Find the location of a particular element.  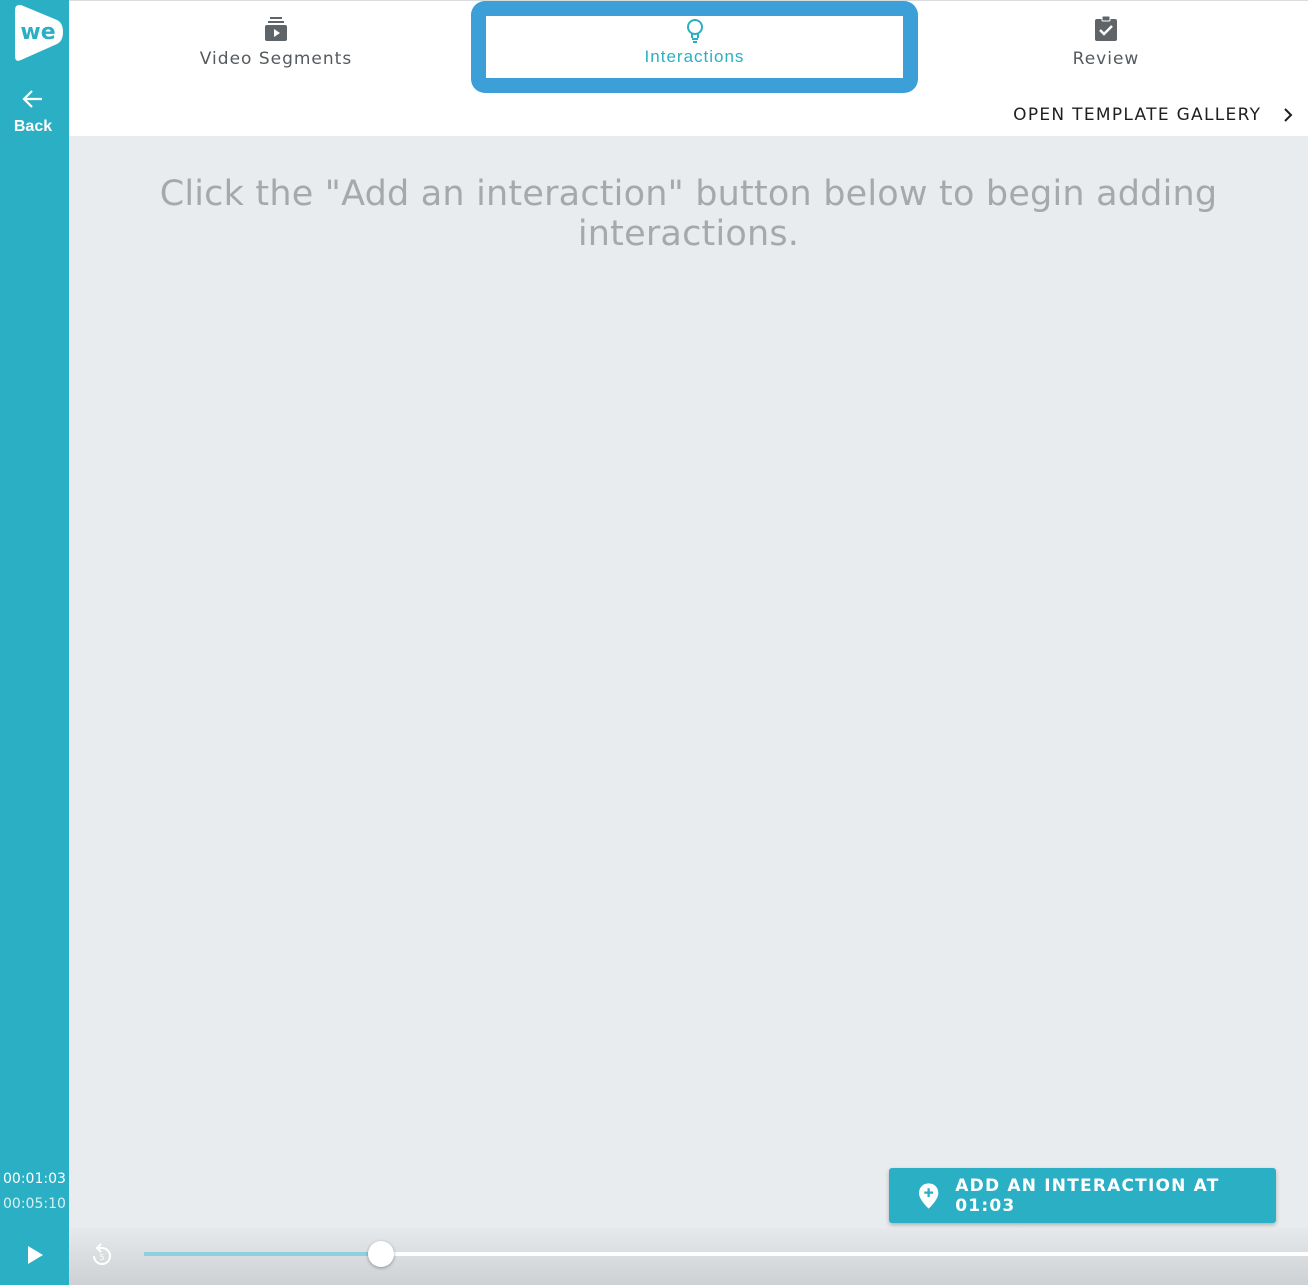

add-interaction-button: ADD AN INTERACTION AT 01:03 is located at coordinates (1082, 1195).